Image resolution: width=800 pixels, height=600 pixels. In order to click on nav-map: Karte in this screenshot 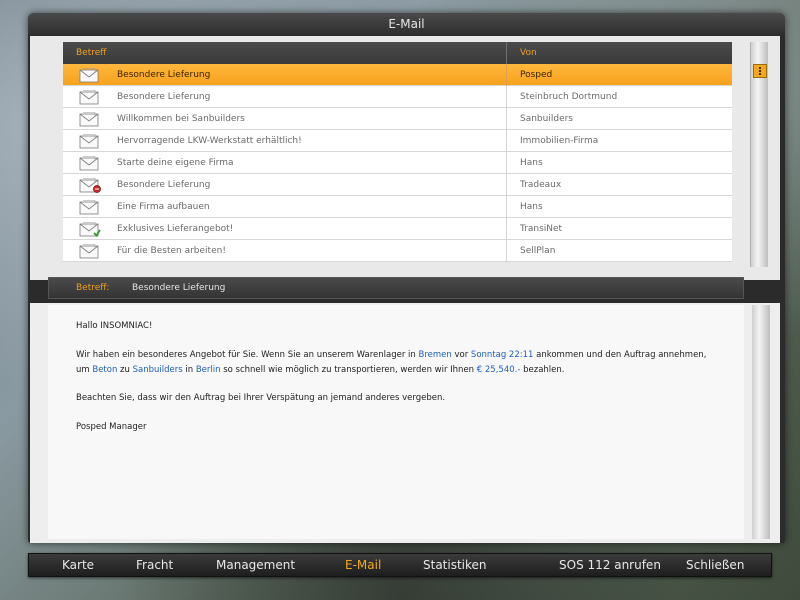, I will do `click(78, 565)`.